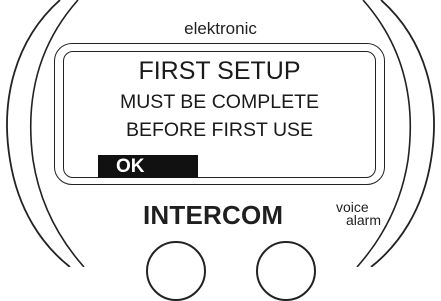 This screenshot has width=441, height=301. I want to click on hardware-button-right, so click(286, 271).